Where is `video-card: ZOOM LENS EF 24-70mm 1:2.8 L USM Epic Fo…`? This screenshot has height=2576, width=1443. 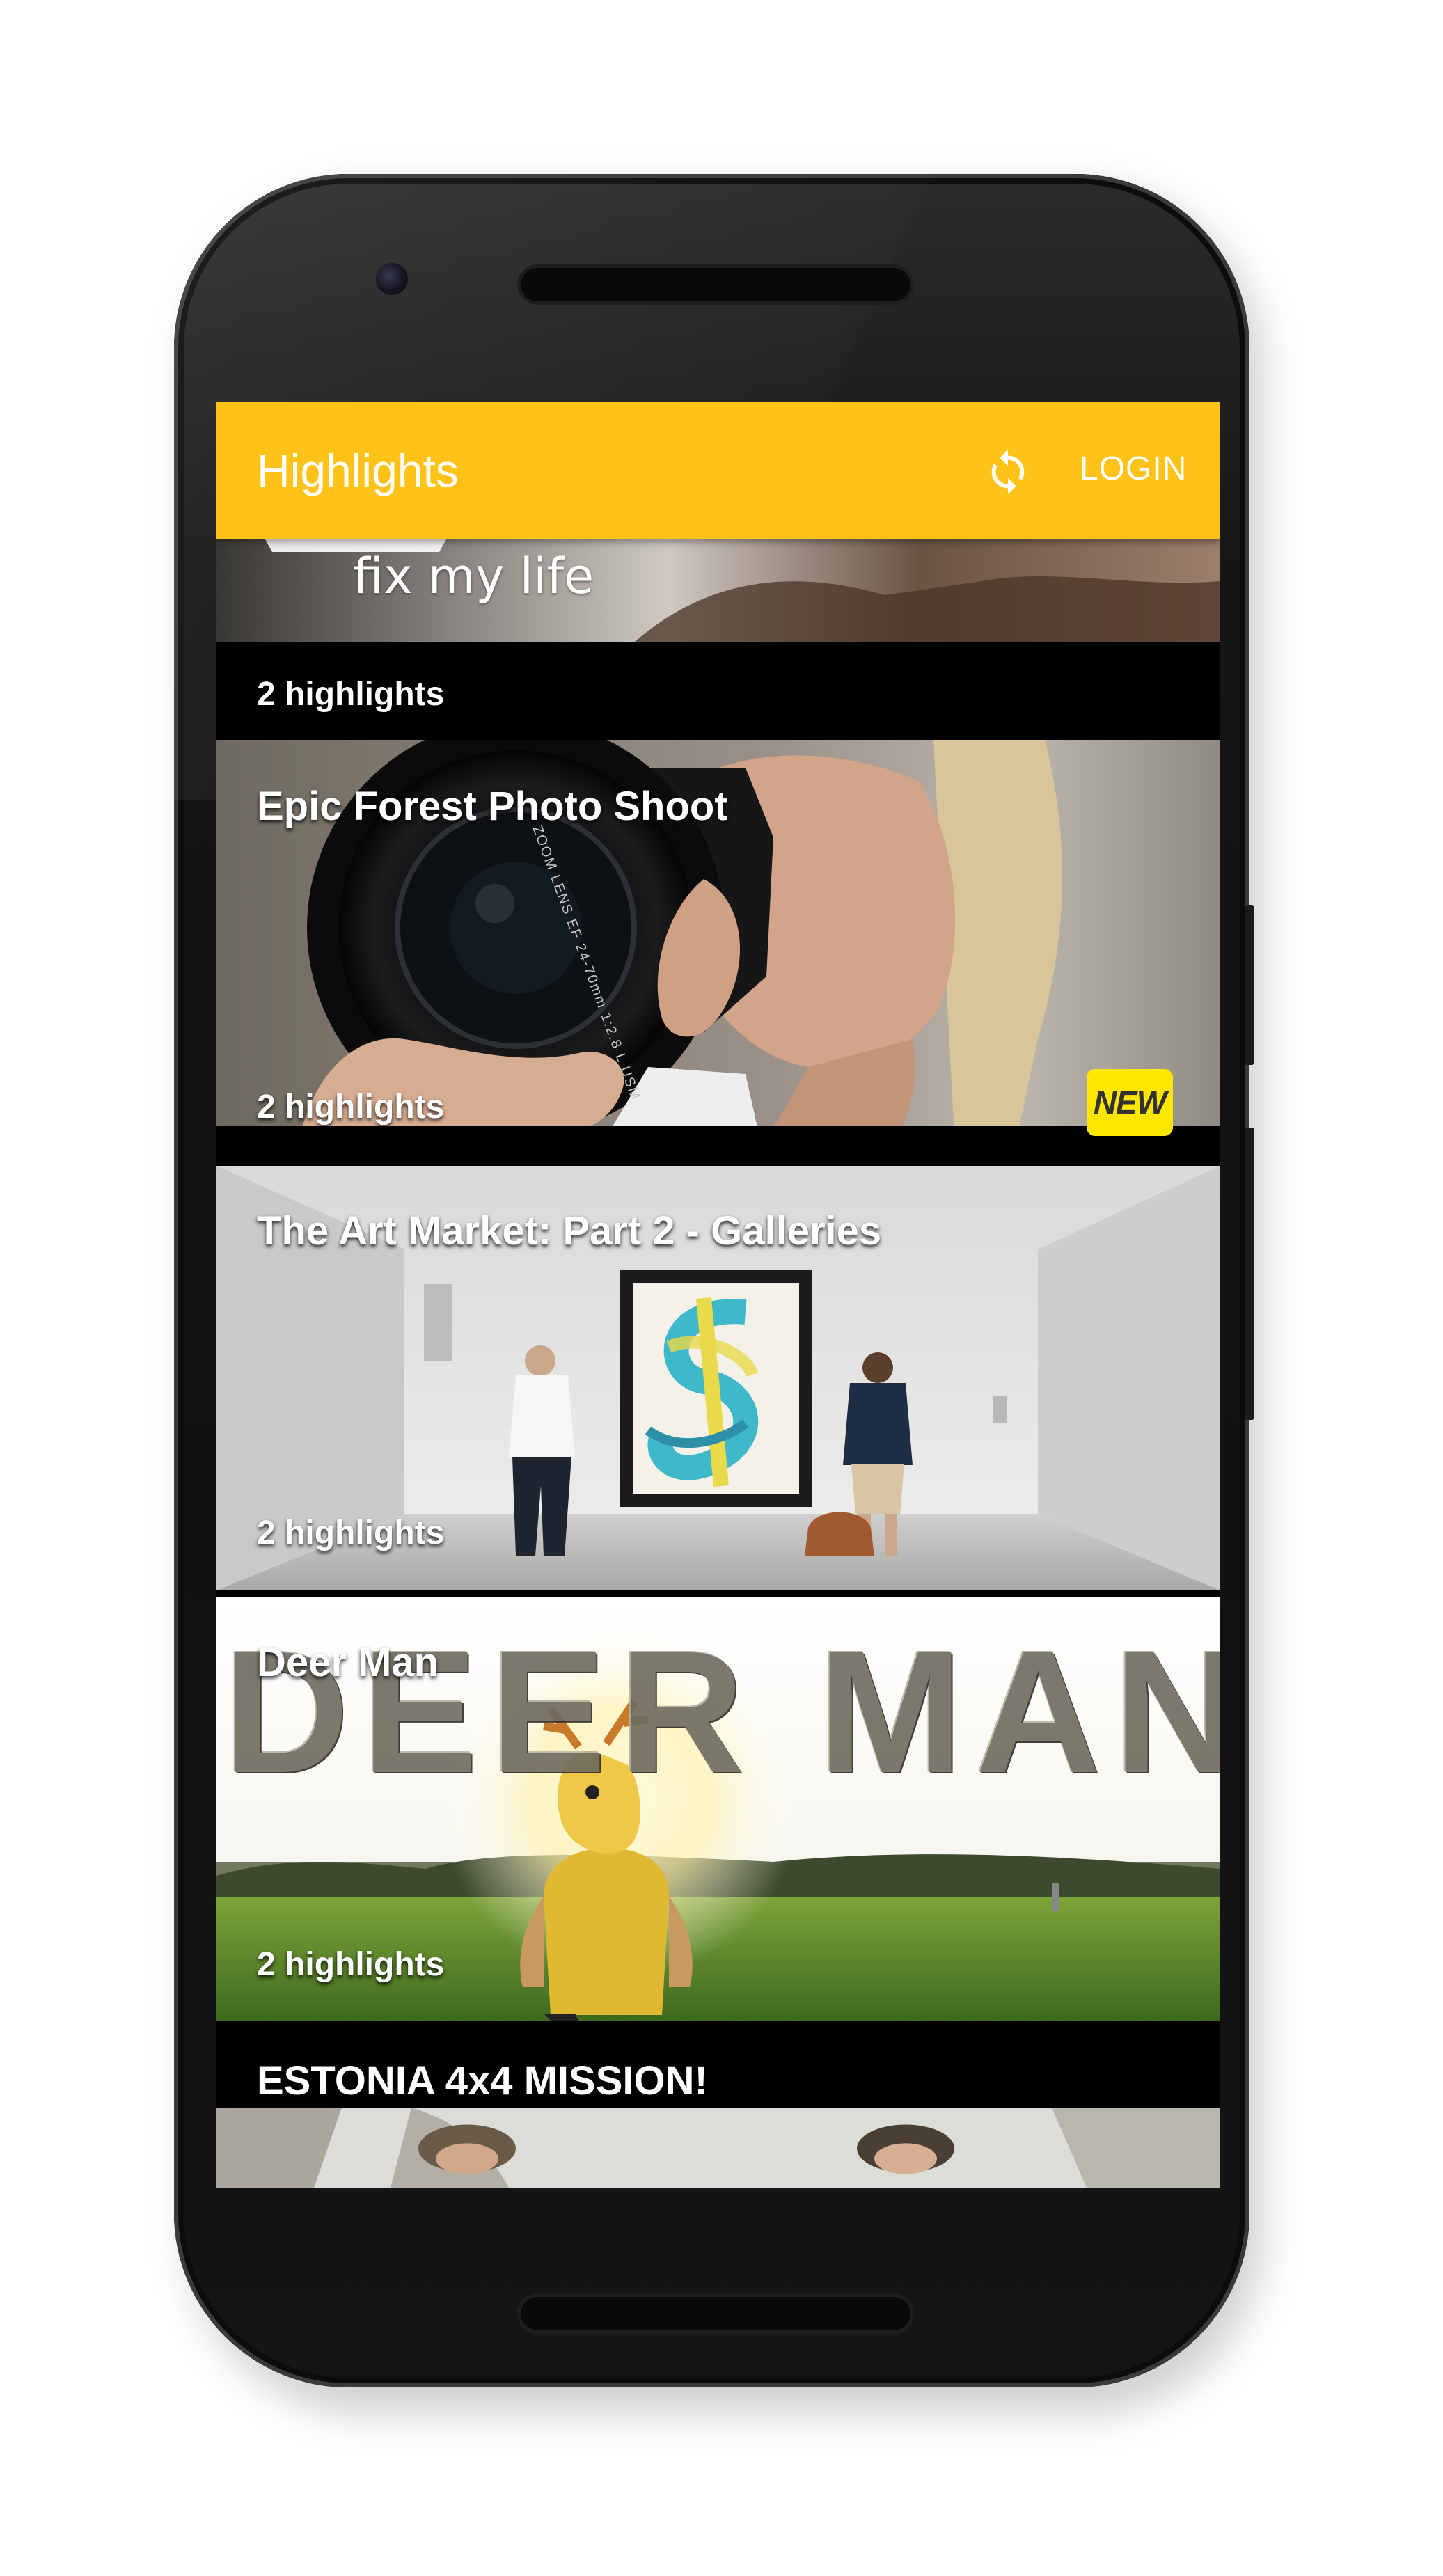
video-card: ZOOM LENS EF 24-70mm 1:2.8 L USM Epic Fo… is located at coordinates (718, 938).